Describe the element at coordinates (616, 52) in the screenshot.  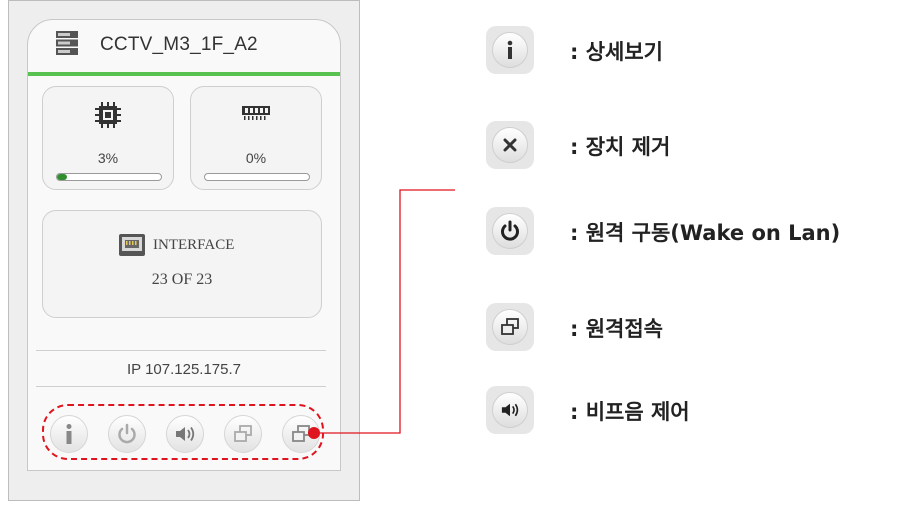
I see `legend-label: : 상세보기` at that location.